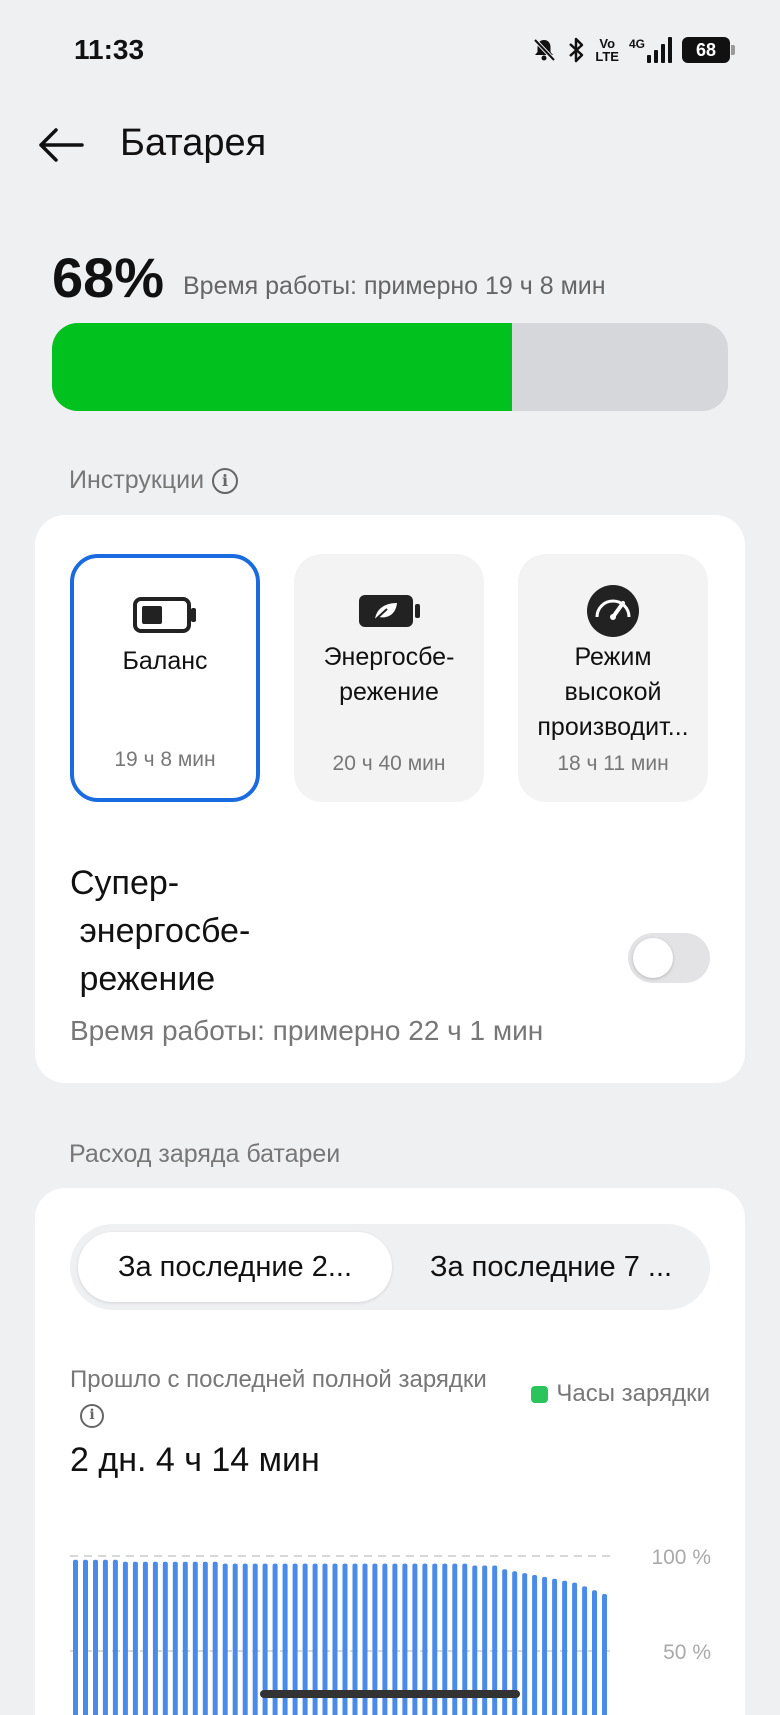 Image resolution: width=780 pixels, height=1715 pixels. Describe the element at coordinates (390, 1694) in the screenshot. I see `home-indicator` at that location.